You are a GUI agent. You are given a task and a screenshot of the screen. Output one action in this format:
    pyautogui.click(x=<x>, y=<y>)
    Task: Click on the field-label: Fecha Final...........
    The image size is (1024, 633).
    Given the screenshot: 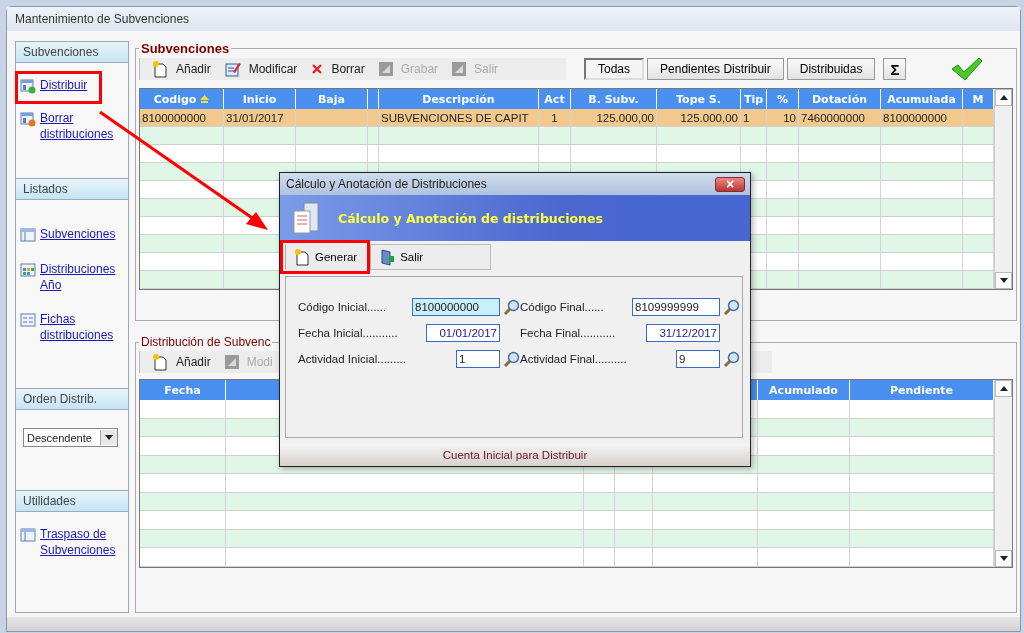 What is the action you would take?
    pyautogui.click(x=568, y=333)
    